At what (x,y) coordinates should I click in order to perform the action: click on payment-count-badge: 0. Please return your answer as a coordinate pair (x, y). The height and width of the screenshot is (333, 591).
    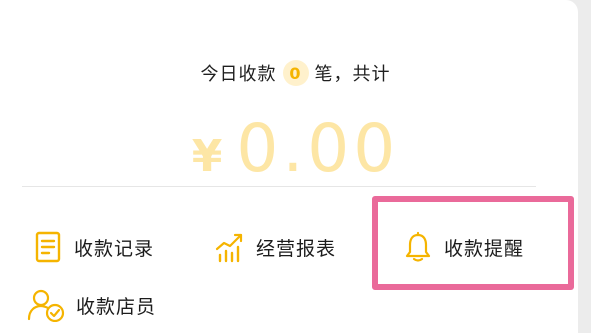
    Looking at the image, I should click on (295, 73).